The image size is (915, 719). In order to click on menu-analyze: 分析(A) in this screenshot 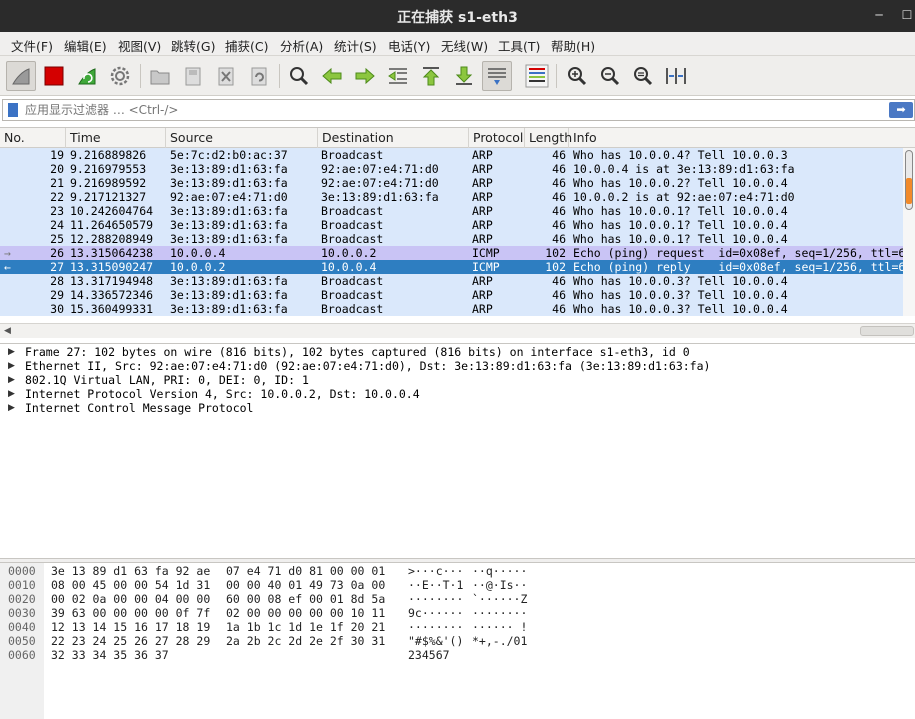, I will do `click(301, 45)`.